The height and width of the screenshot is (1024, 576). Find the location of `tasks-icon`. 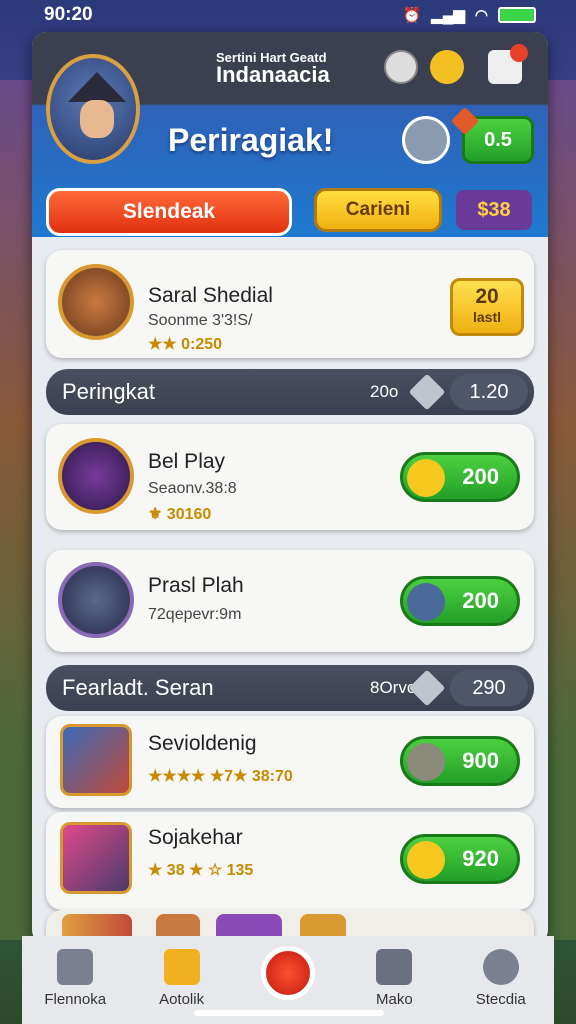

tasks-icon is located at coordinates (181, 967).